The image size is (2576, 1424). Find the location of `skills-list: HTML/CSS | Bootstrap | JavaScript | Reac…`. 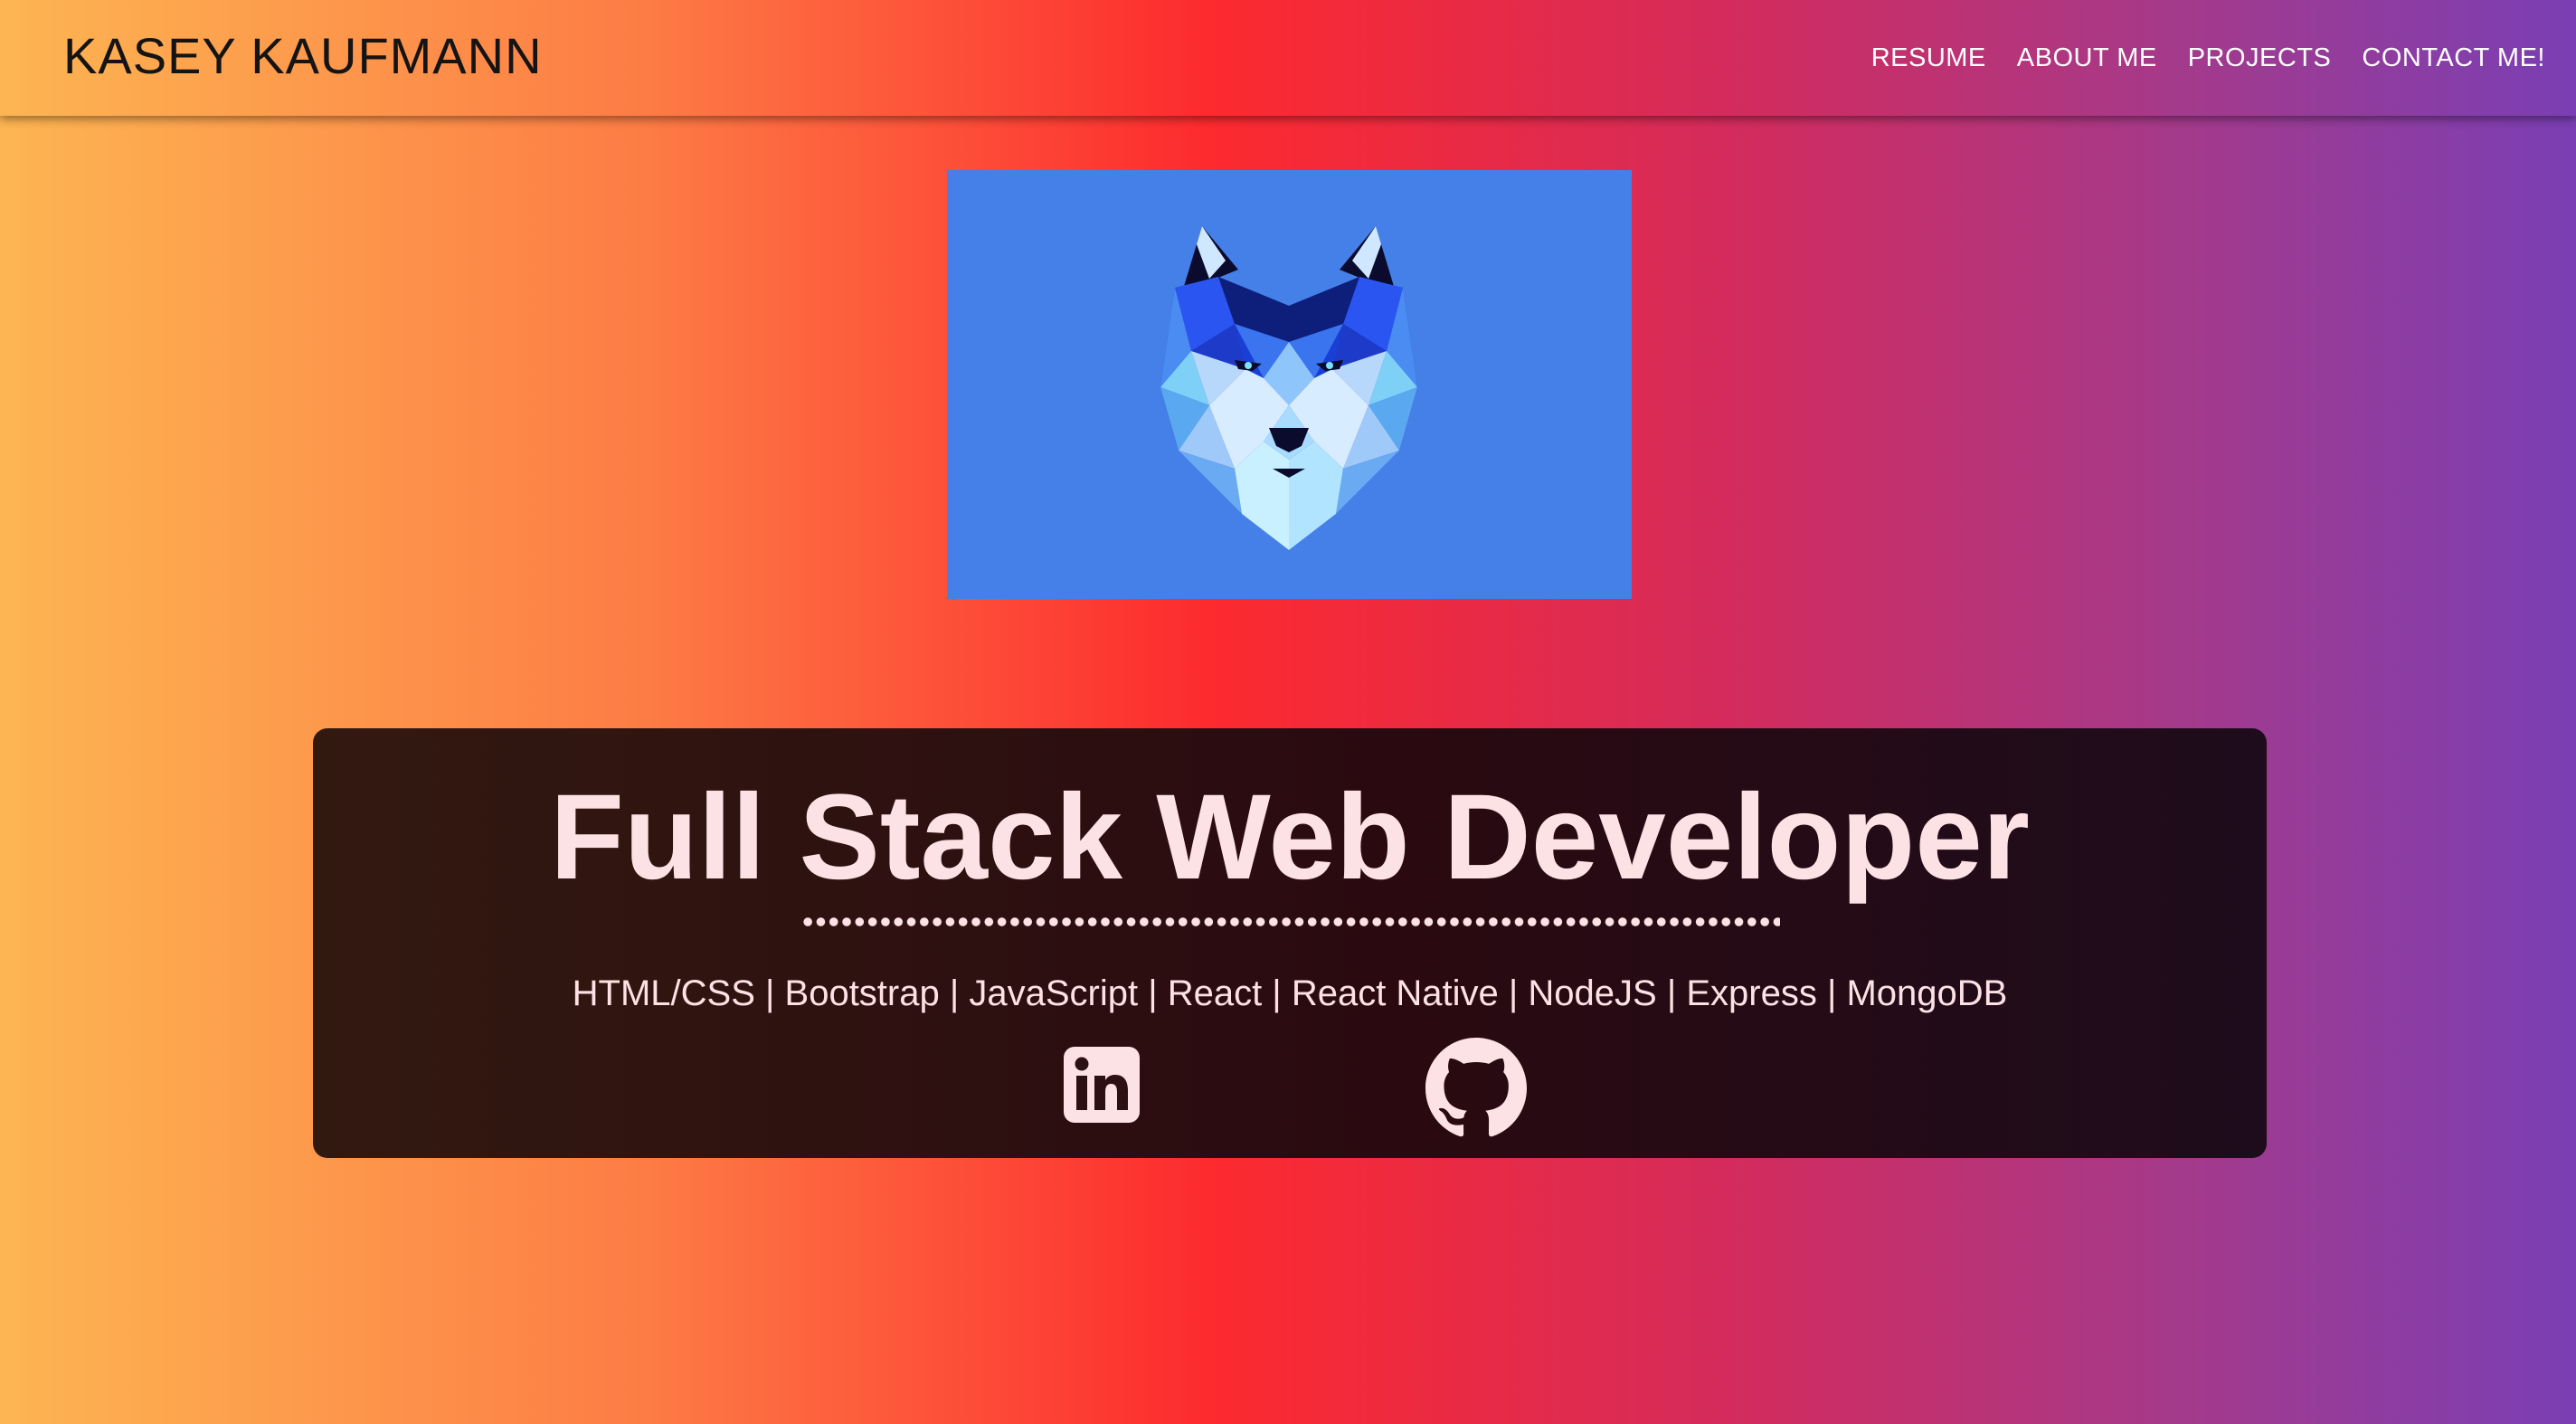

skills-list: HTML/CSS | Bootstrap | JavaScript | Reac… is located at coordinates (1290, 993).